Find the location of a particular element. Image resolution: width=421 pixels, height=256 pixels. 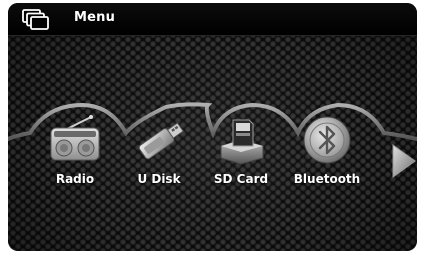

title-bar: Menu is located at coordinates (212, 19).